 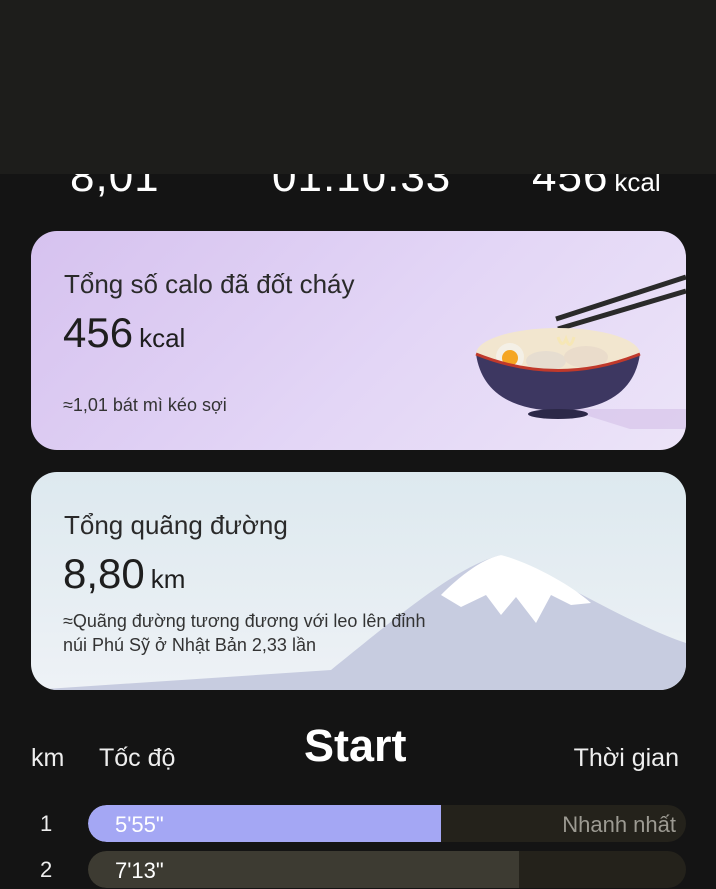 I want to click on row-km-number: 1, so click(x=46, y=823).